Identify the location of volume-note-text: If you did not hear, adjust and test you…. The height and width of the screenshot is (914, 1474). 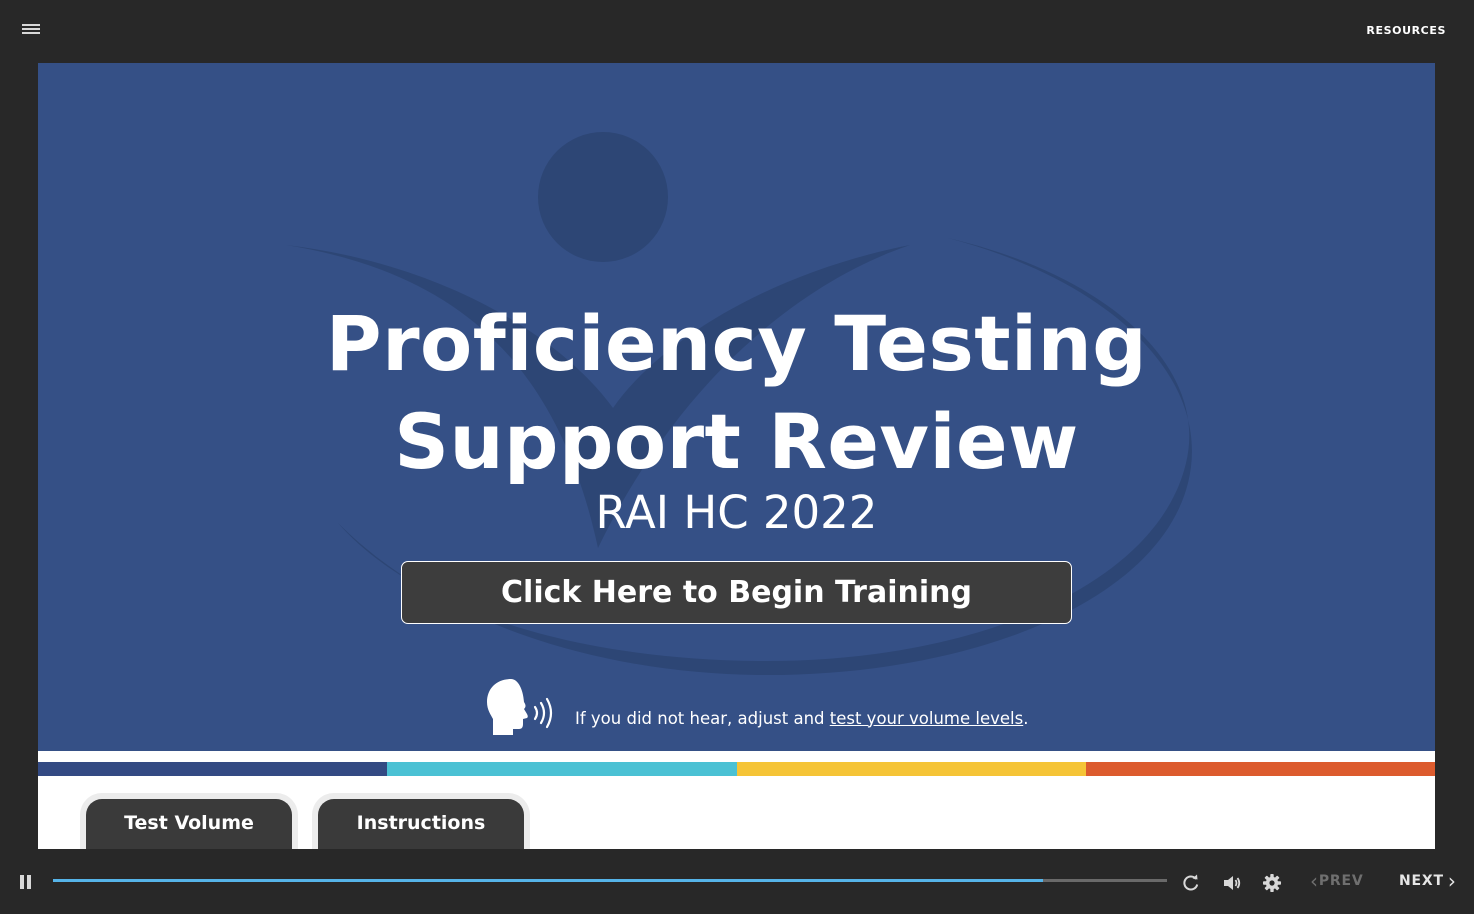
(801, 718).